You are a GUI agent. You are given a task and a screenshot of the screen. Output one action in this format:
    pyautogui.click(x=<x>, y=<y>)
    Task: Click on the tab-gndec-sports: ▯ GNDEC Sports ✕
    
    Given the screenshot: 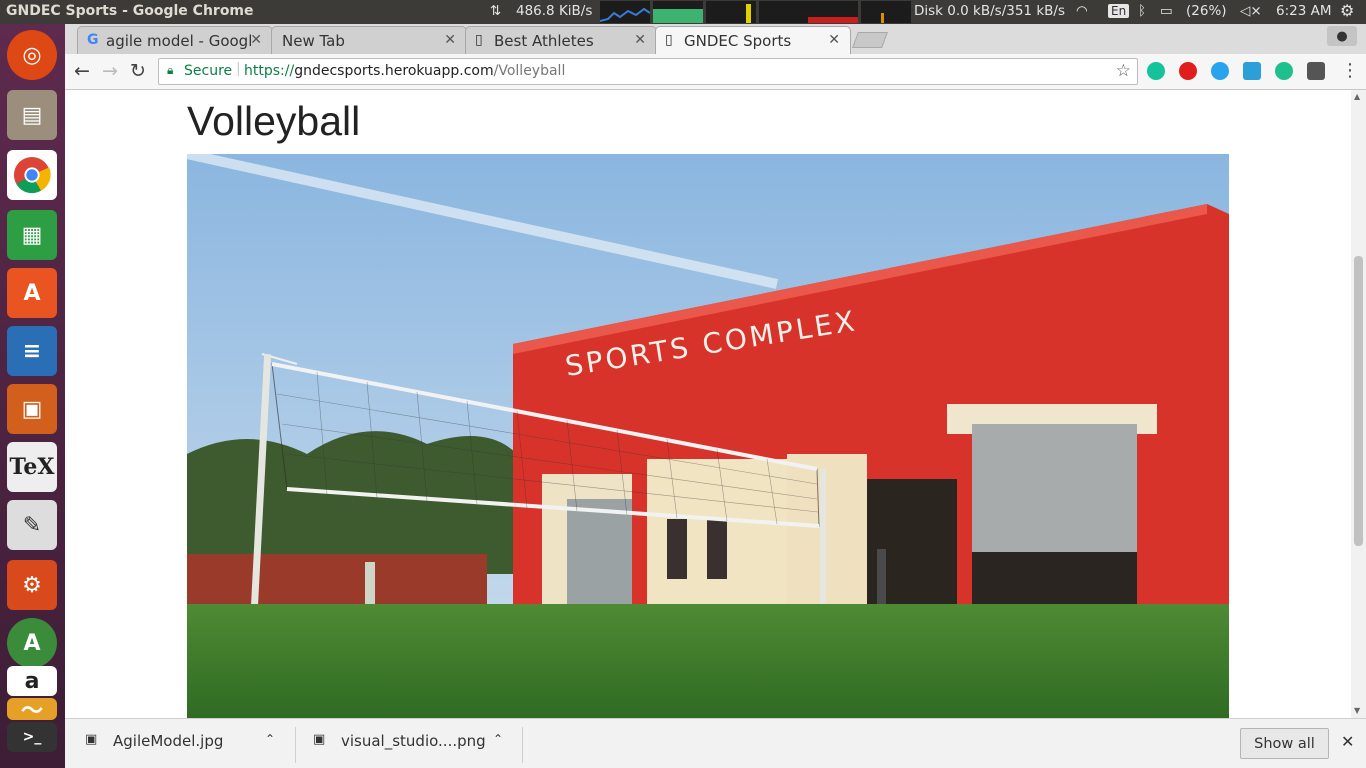 What is the action you would take?
    pyautogui.click(x=753, y=40)
    